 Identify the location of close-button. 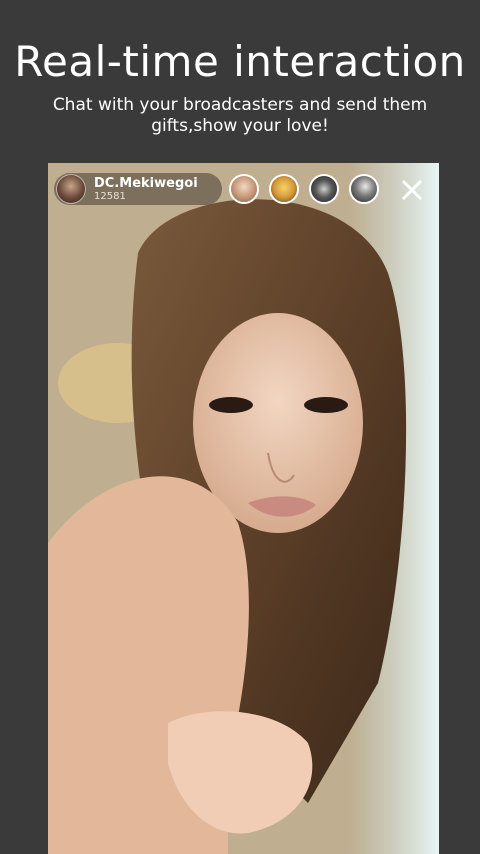
(412, 190).